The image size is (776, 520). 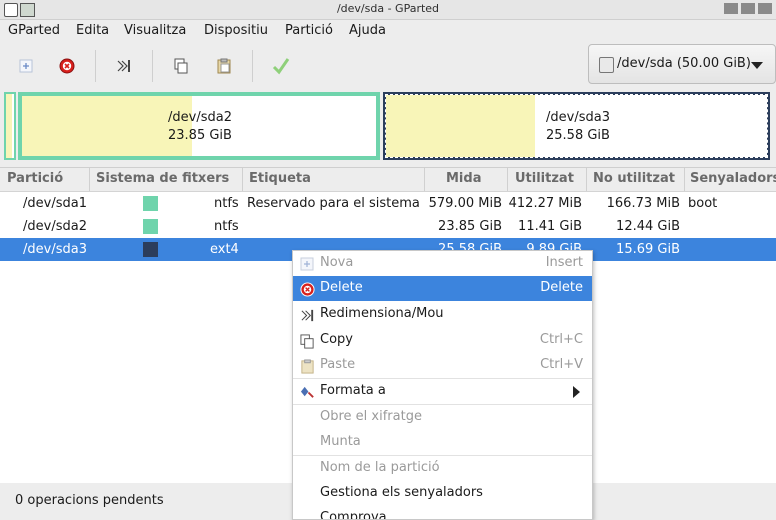 What do you see at coordinates (442, 417) in the screenshot?
I see `menu-item-open-encryption: Obre el xifratge` at bounding box center [442, 417].